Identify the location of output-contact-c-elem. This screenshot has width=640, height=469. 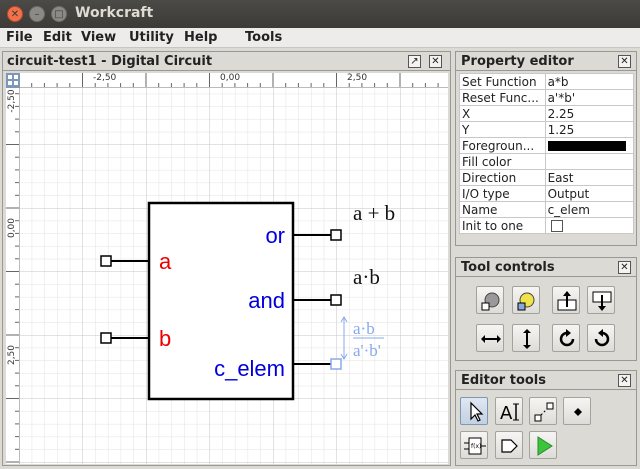
(336, 364).